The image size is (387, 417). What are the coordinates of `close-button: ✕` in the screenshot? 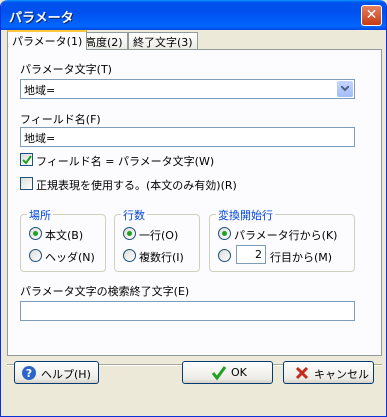 It's located at (371, 15).